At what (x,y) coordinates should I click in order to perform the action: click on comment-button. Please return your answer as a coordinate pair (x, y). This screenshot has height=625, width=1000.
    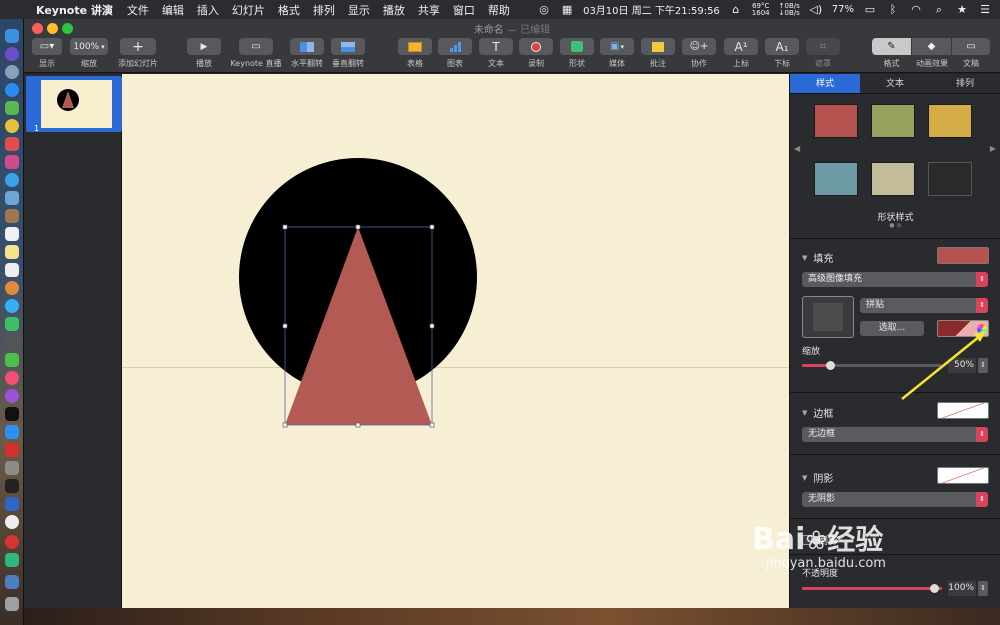
    Looking at the image, I should click on (658, 46).